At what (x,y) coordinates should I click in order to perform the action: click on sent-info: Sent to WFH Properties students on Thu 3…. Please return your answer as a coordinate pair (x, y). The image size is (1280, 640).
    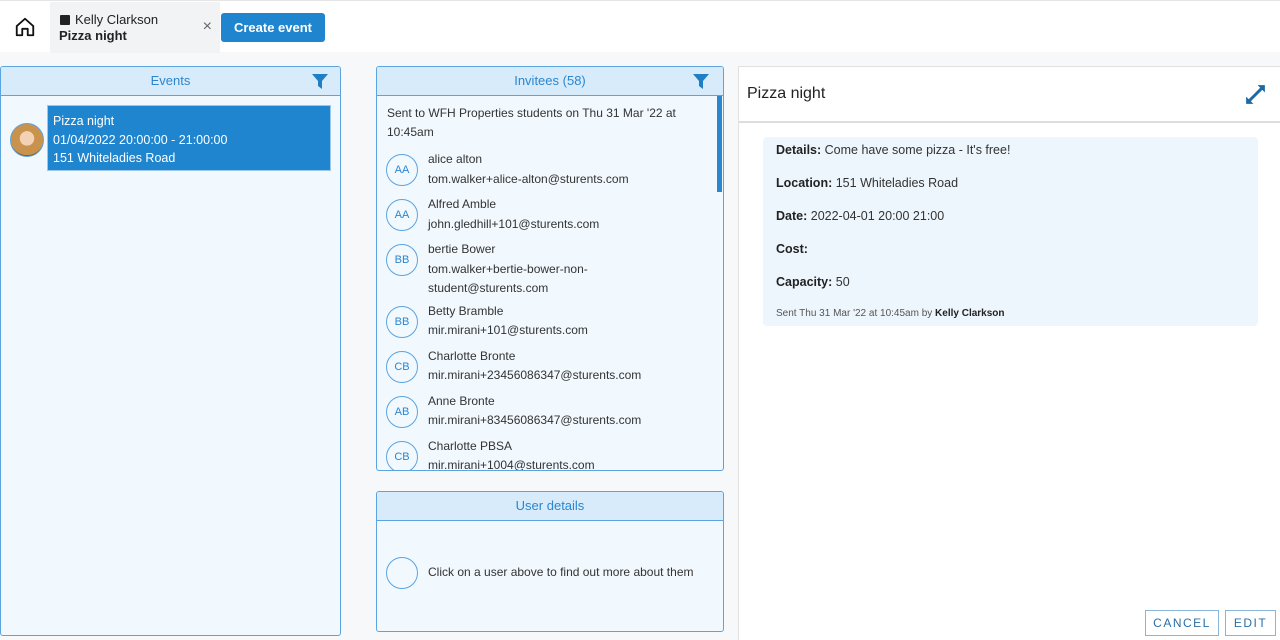
    Looking at the image, I should click on (531, 122).